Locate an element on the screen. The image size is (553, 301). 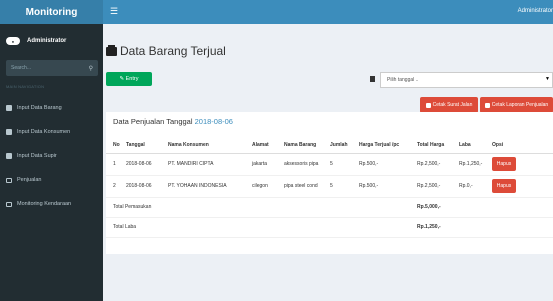
sidebar-item-input-data-barang: Input Data Barang is located at coordinates (51, 108).